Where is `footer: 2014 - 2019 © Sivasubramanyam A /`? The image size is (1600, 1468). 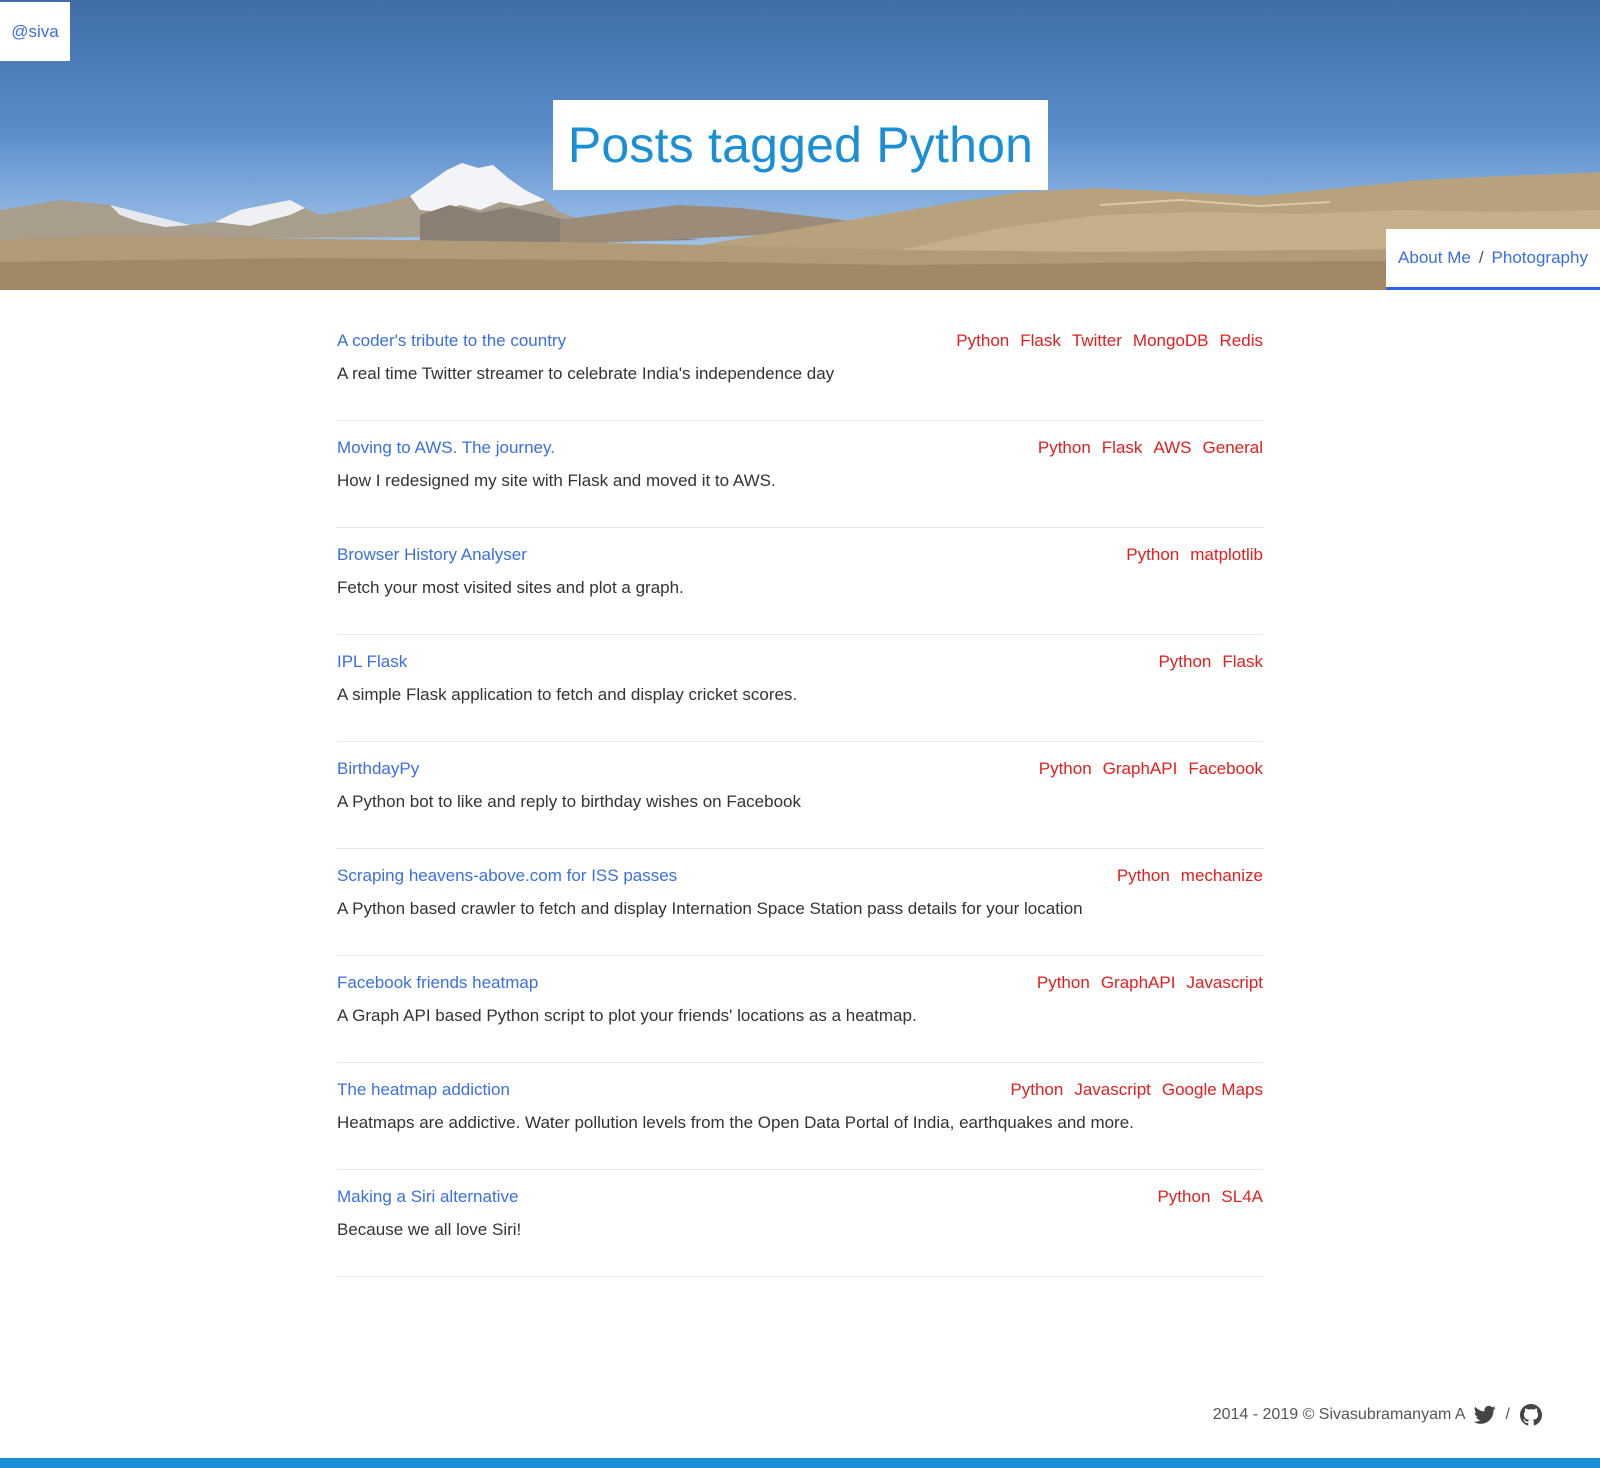 footer: 2014 - 2019 © Sivasubramanyam A / is located at coordinates (1377, 1415).